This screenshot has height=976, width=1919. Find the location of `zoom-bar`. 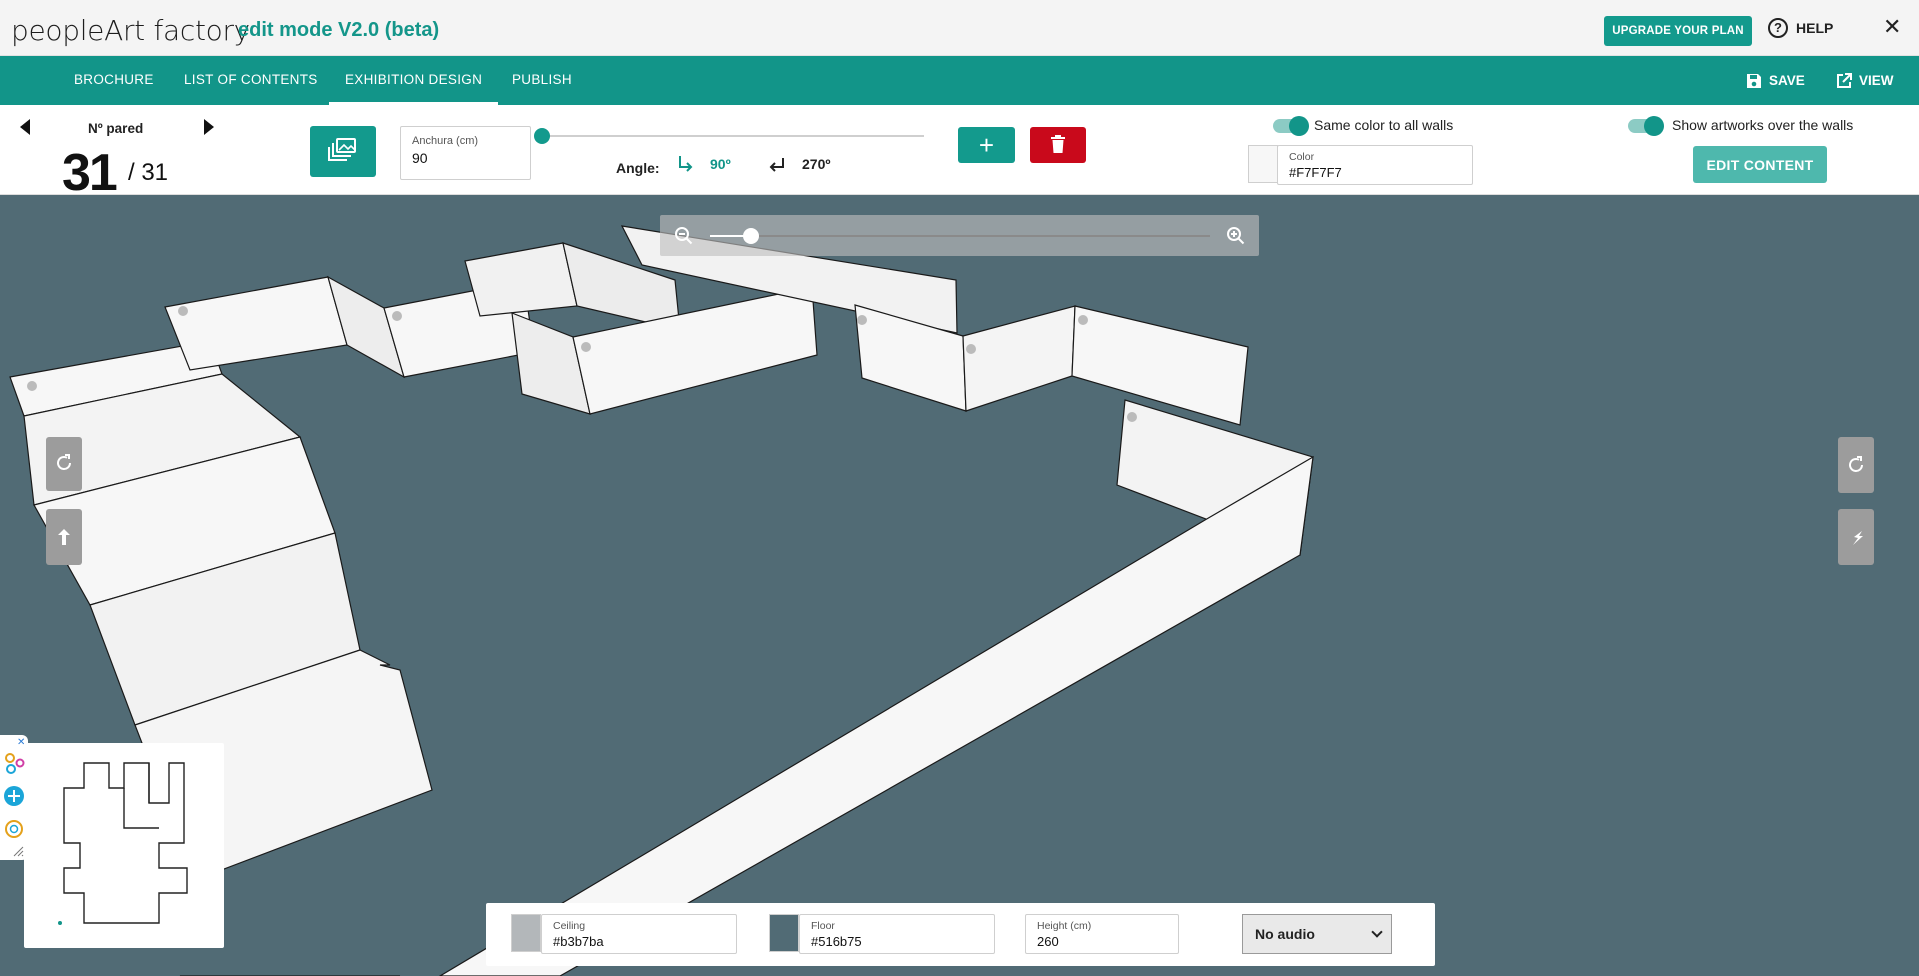

zoom-bar is located at coordinates (959, 235).